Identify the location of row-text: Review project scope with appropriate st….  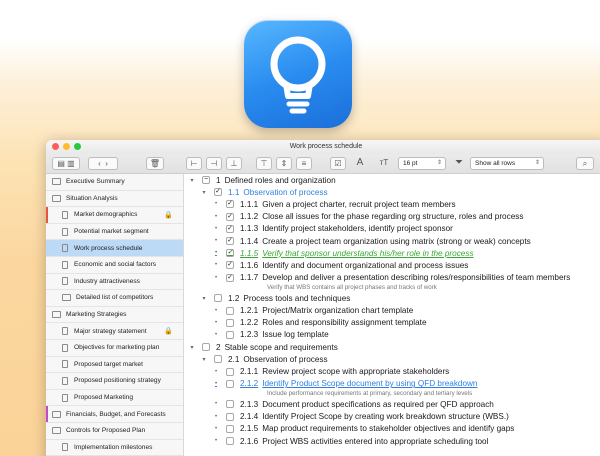
(355, 371).